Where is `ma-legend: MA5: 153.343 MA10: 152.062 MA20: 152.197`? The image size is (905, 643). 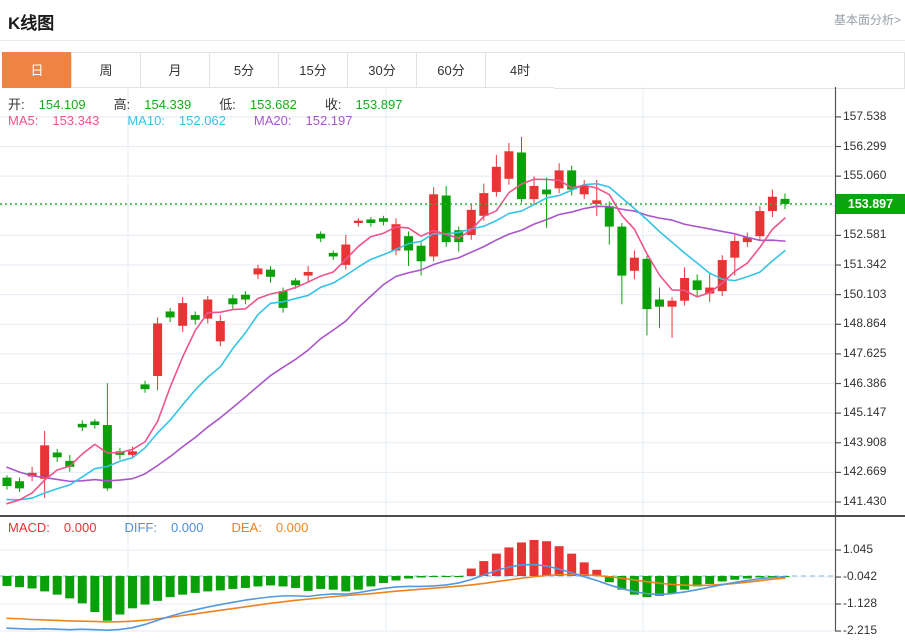 ma-legend: MA5: 153.343 MA10: 152.062 MA20: 152.197 is located at coordinates (194, 120).